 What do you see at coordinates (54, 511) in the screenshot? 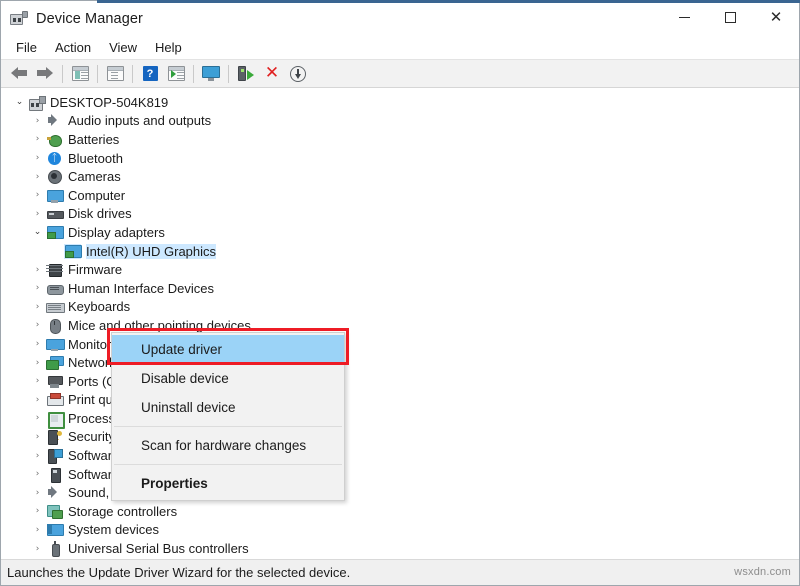
I see `storage-controller-icon` at bounding box center [54, 511].